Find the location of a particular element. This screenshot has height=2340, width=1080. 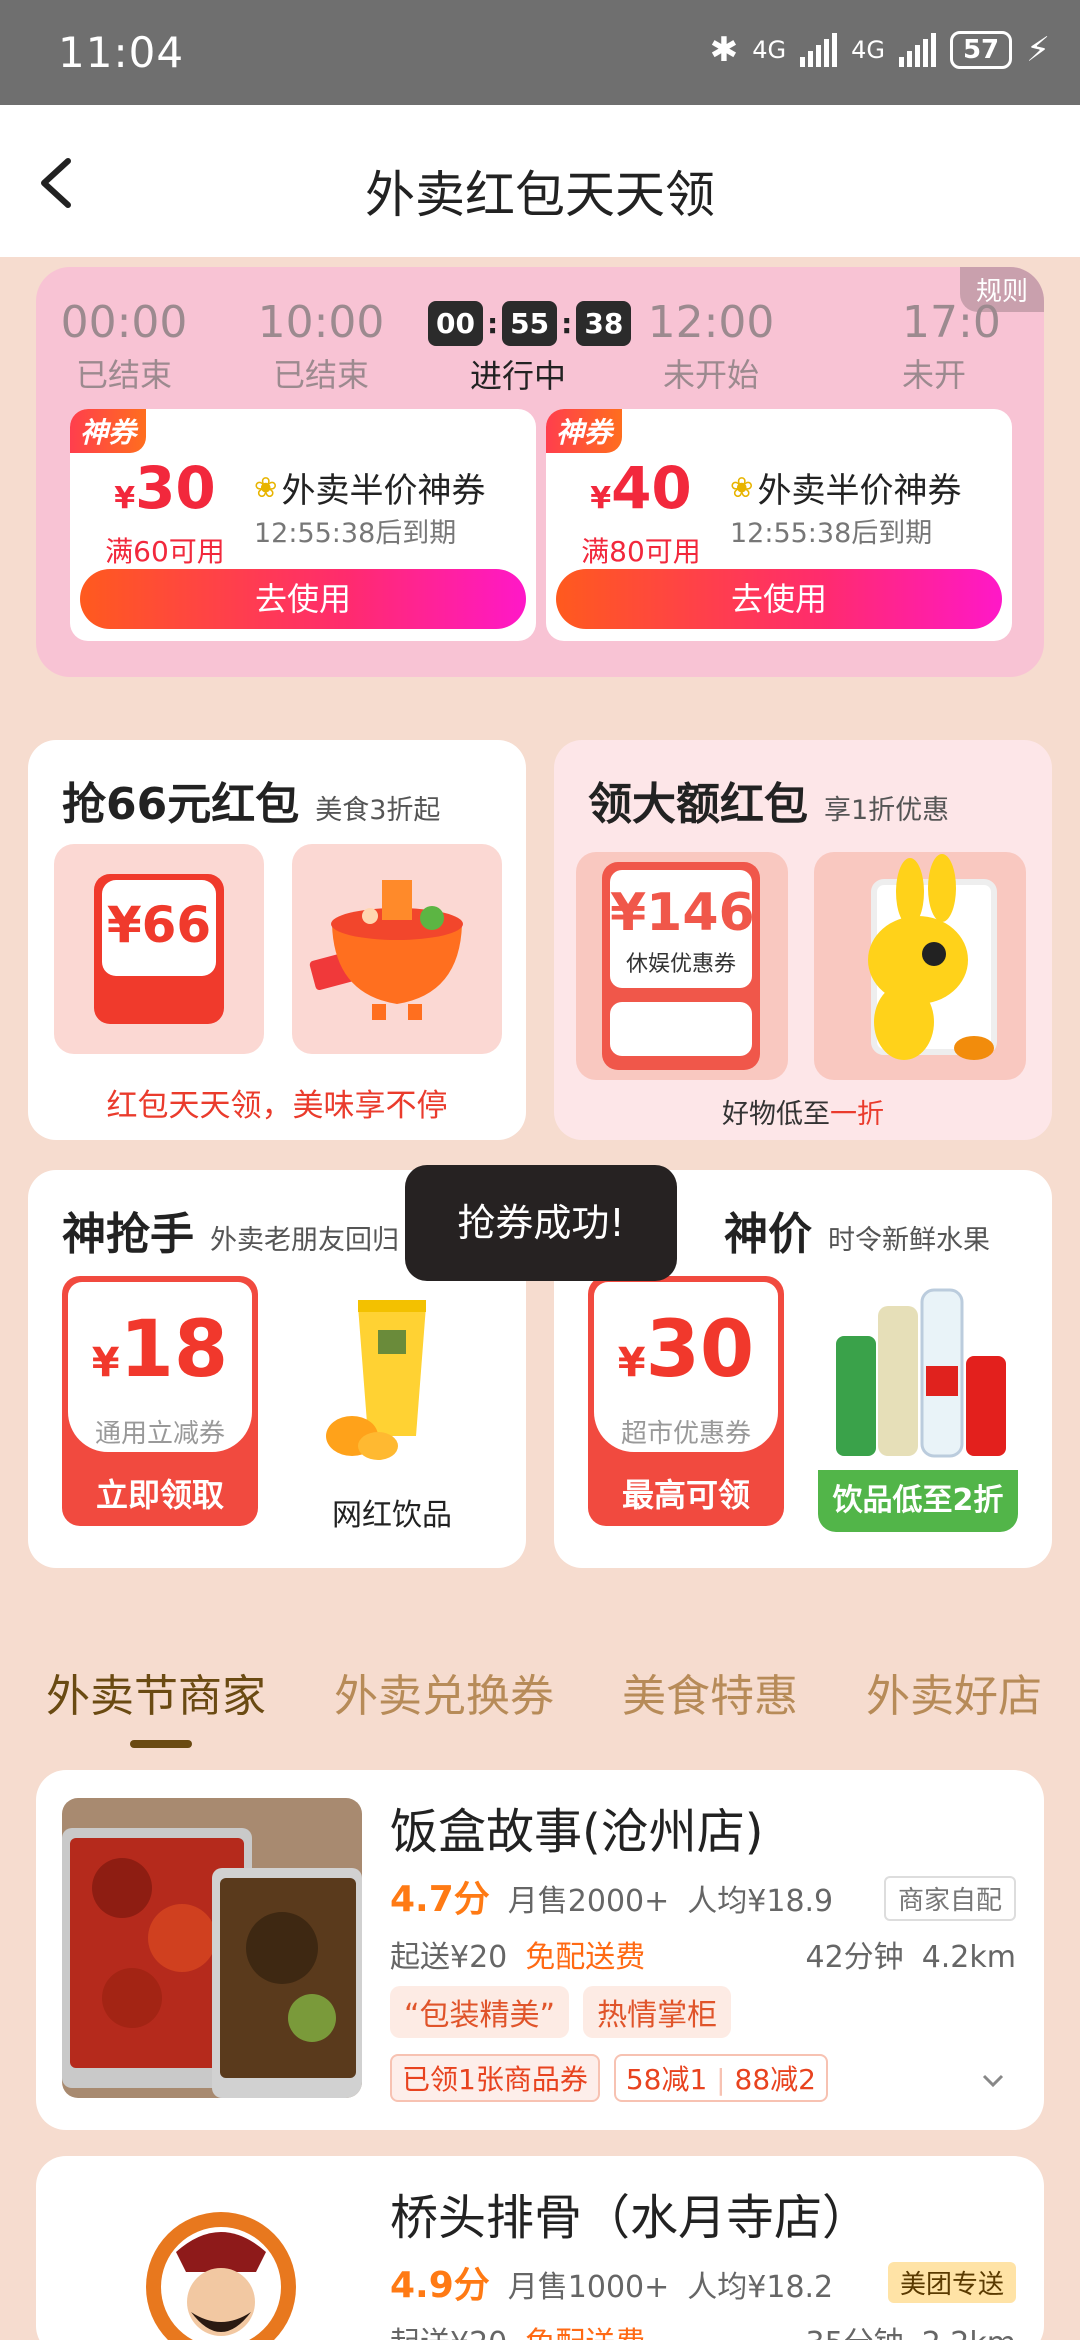

time-slot: 17:0 未开 is located at coordinates (973, 346).